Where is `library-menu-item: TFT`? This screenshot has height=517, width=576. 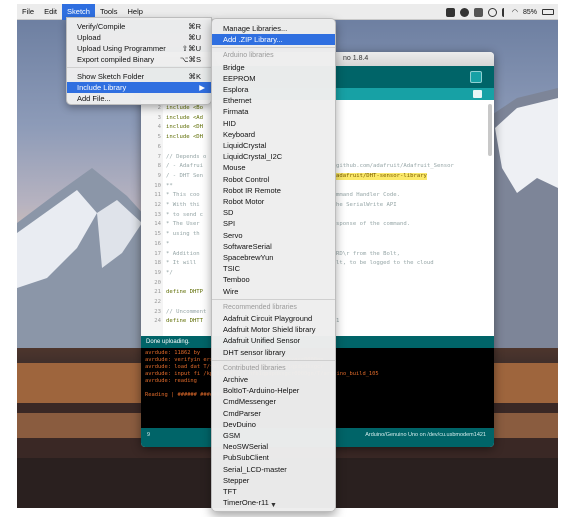 library-menu-item: TFT is located at coordinates (273, 491).